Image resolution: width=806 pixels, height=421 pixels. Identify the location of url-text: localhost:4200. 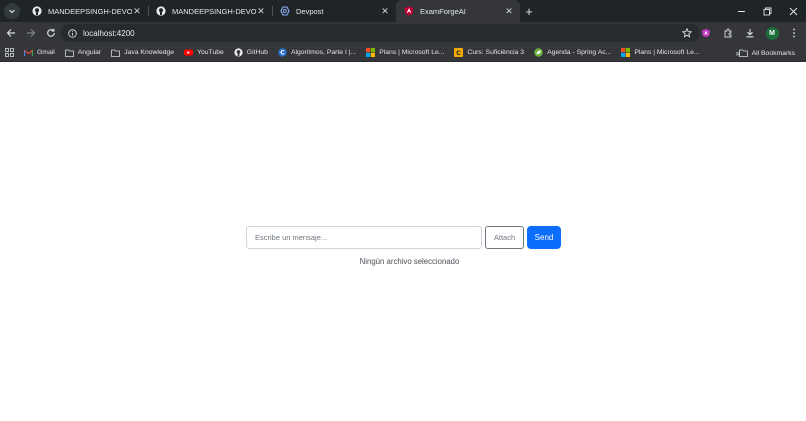
(109, 33).